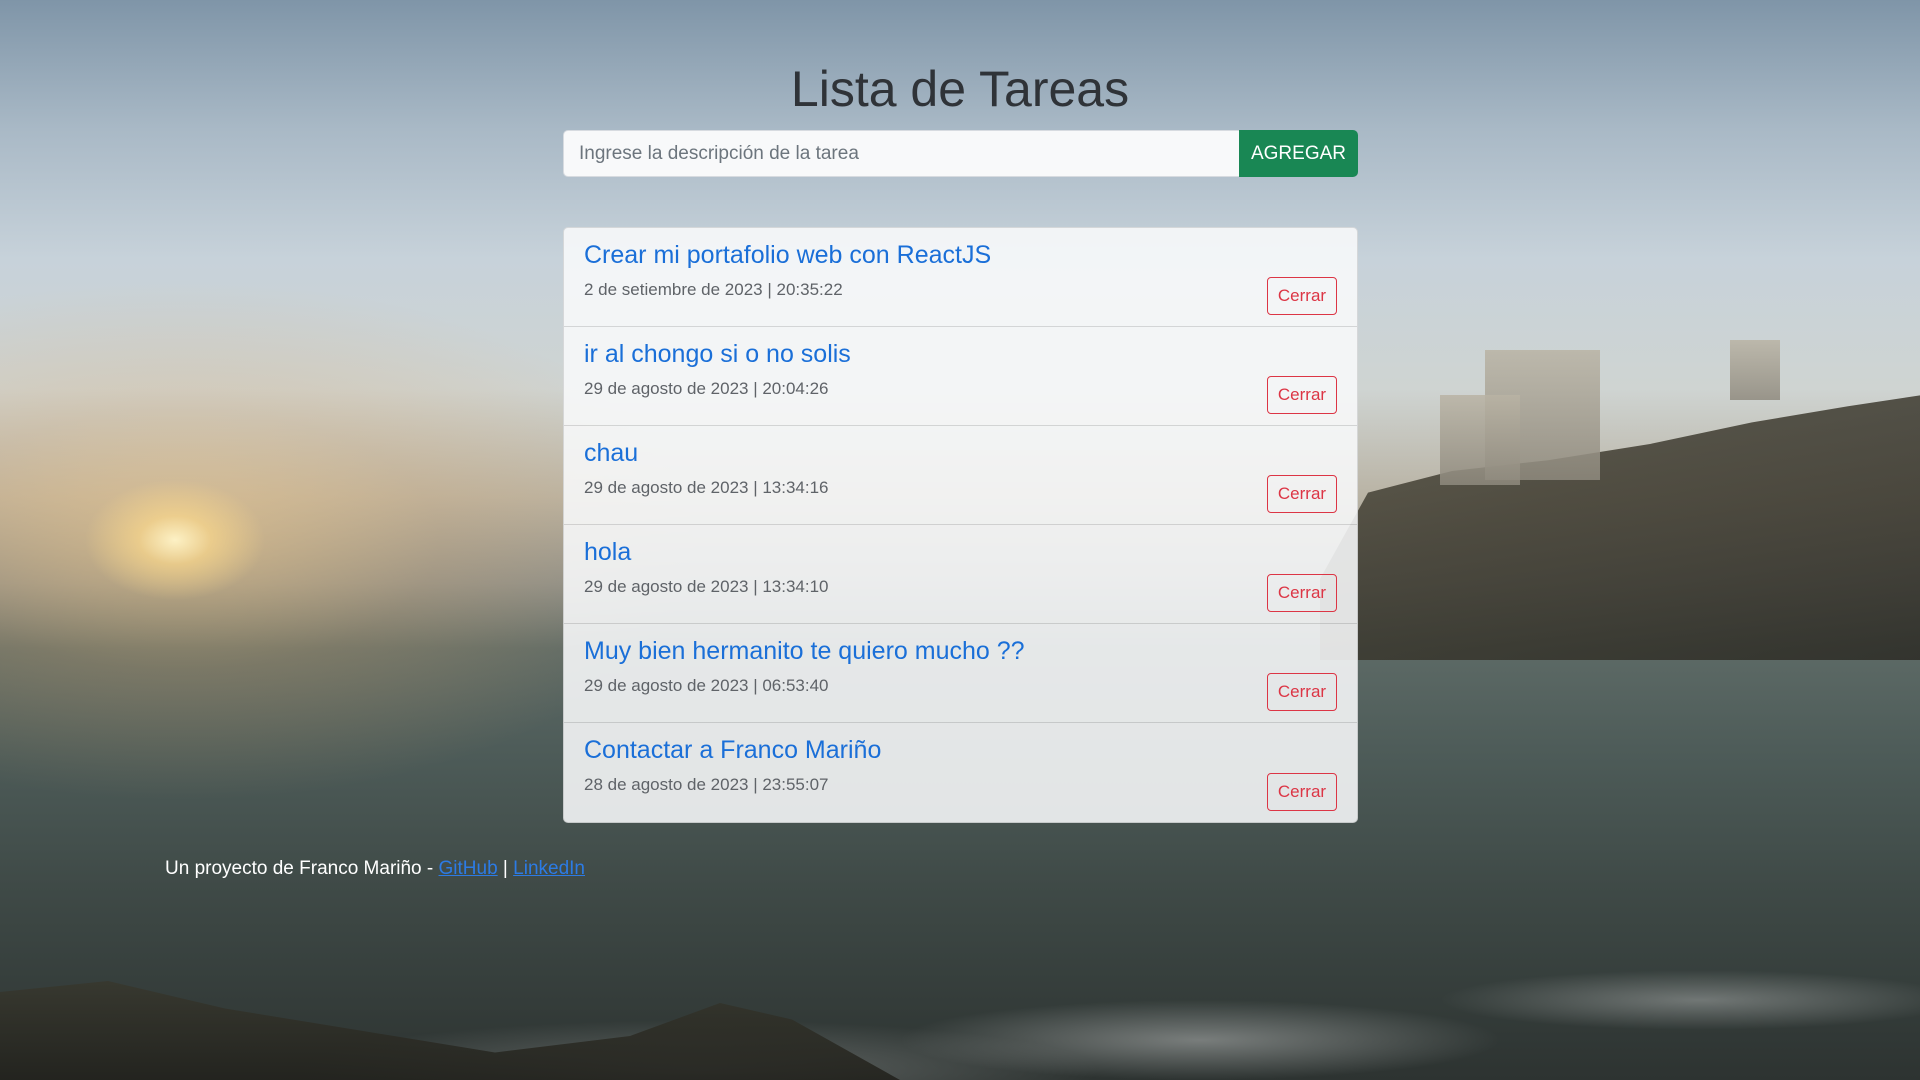 The image size is (1920, 1080). Describe the element at coordinates (1620, 527) in the screenshot. I see `background-cliff` at that location.